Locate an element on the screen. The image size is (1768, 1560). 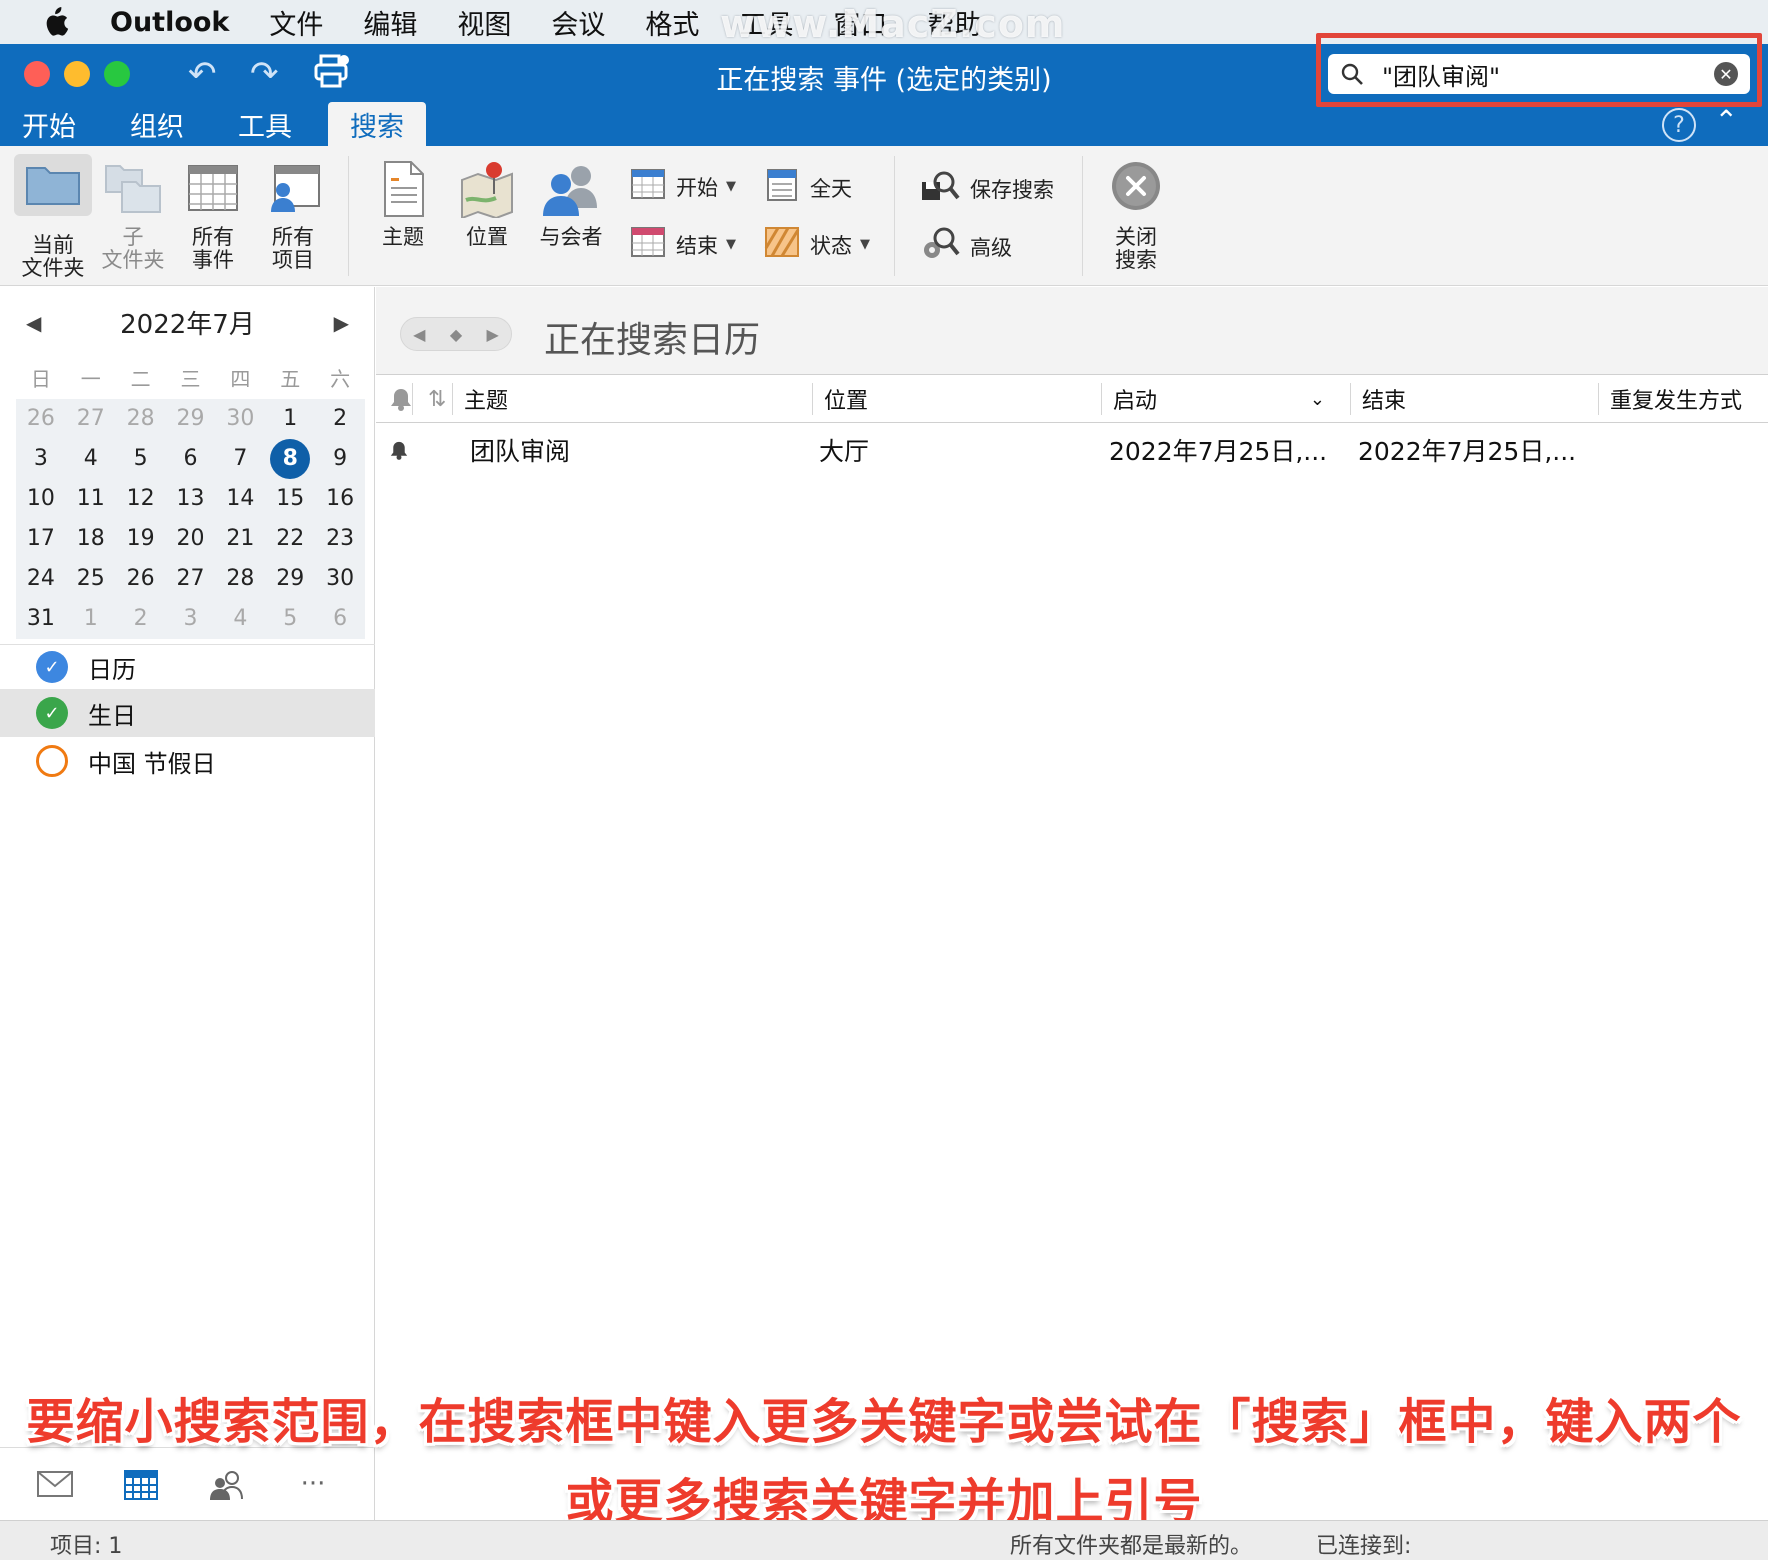
subject-filter-button: 主题 is located at coordinates (403, 204).